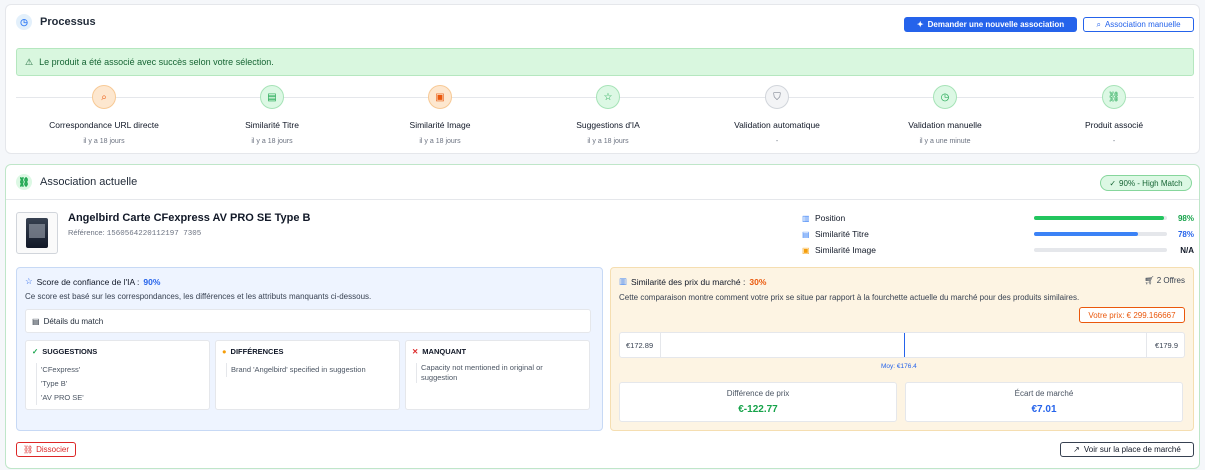 Image resolution: width=1205 pixels, height=470 pixels. Describe the element at coordinates (998, 218) in the screenshot. I see `metric-position: ▥ Position 98%` at that location.